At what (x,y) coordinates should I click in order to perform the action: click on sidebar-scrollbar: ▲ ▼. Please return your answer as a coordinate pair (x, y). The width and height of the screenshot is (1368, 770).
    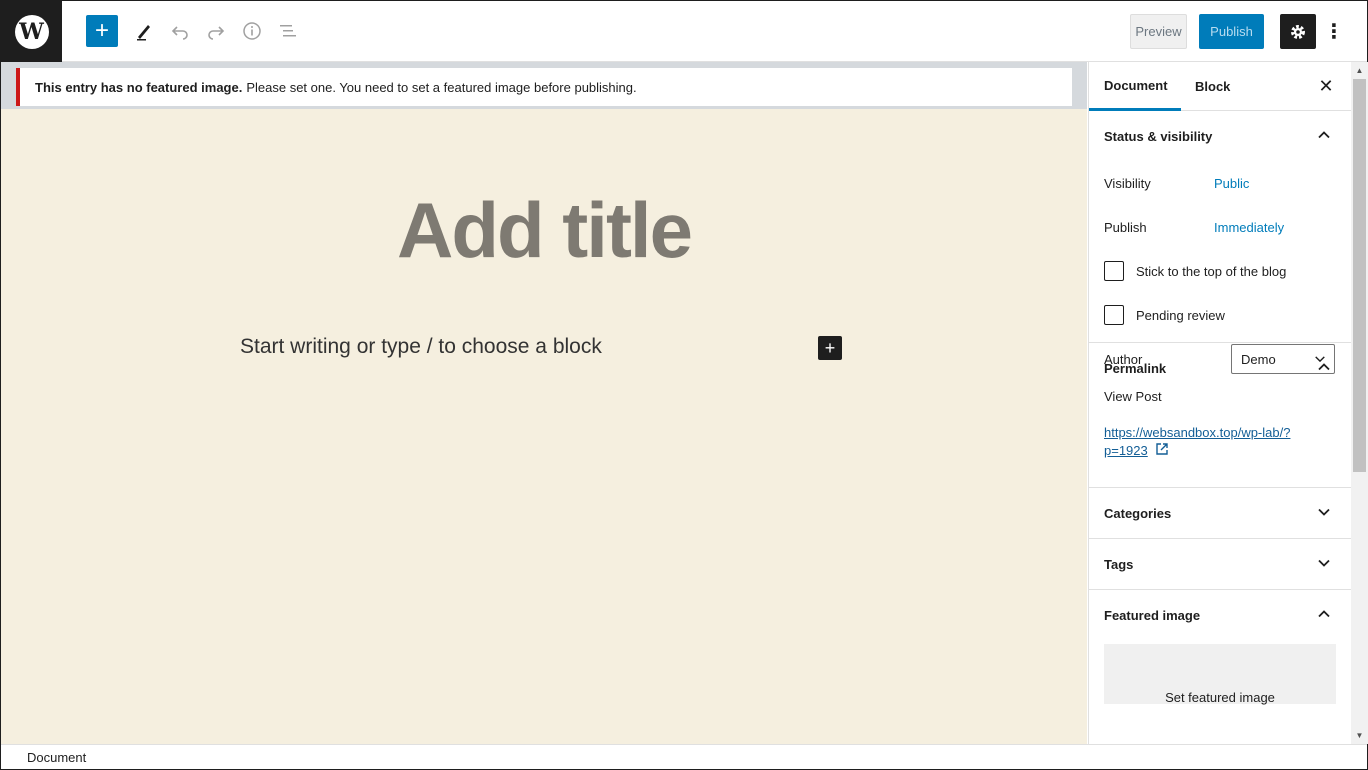
    Looking at the image, I should click on (1359, 403).